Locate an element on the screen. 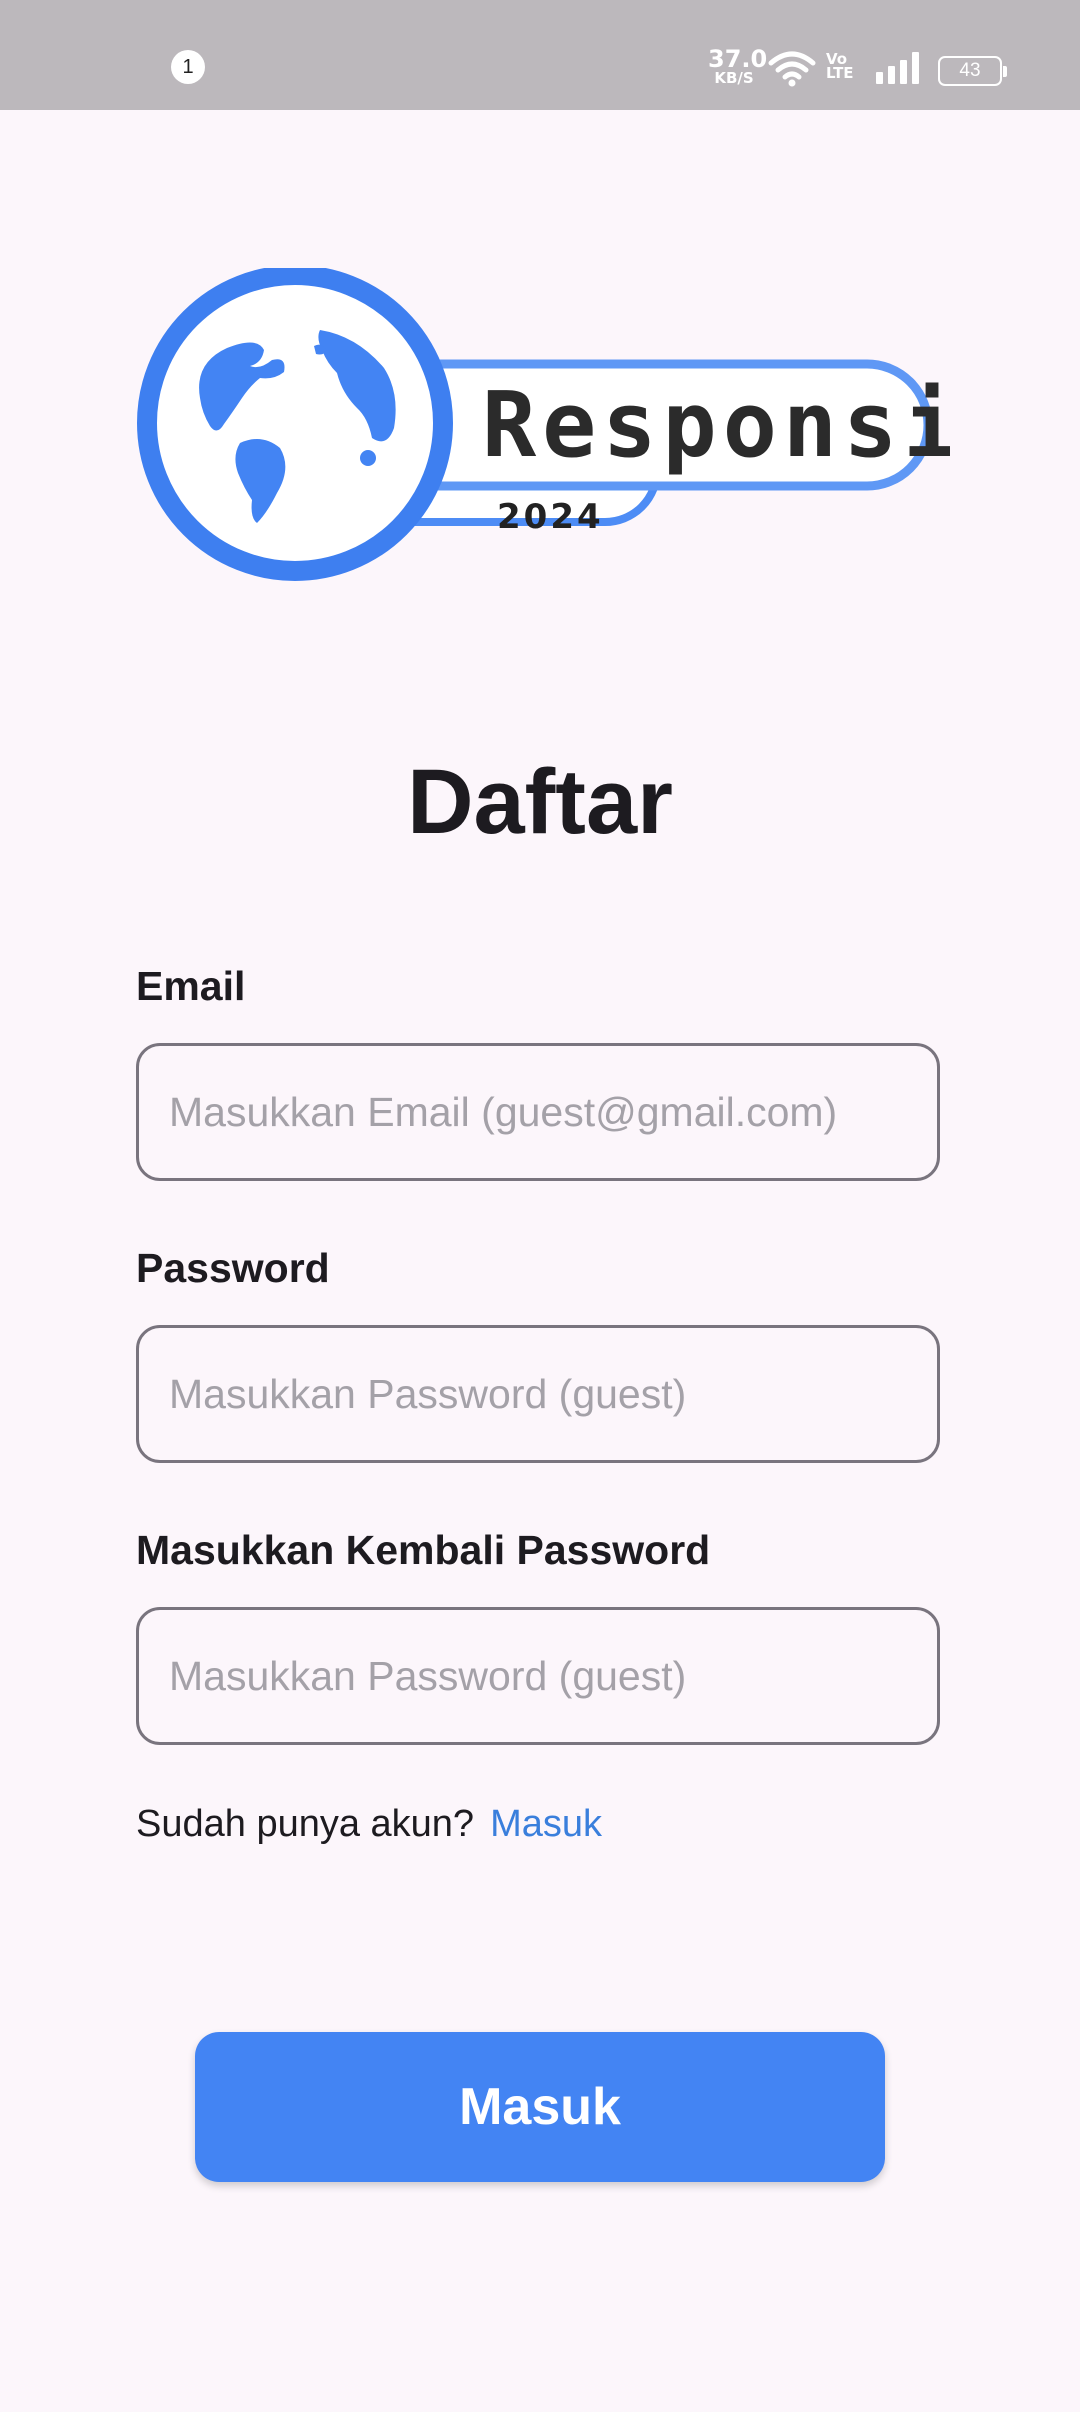 The height and width of the screenshot is (2412, 1080). logo-word: Responsi is located at coordinates (716, 425).